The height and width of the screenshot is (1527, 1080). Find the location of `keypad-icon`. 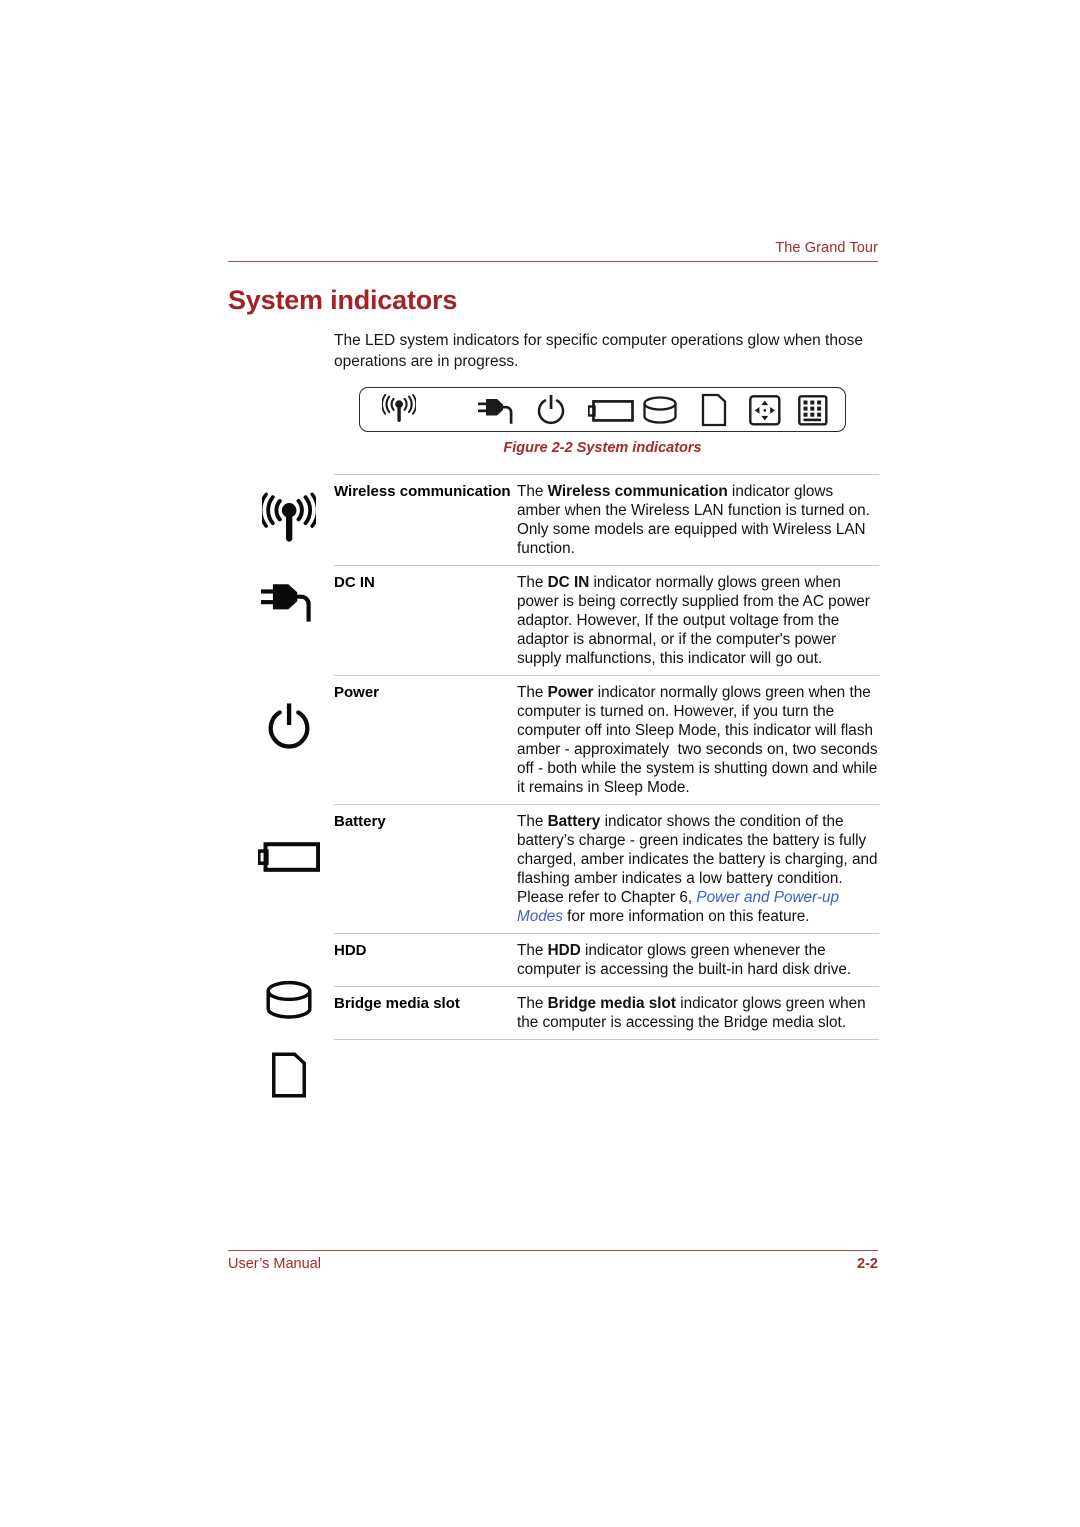

keypad-icon is located at coordinates (813, 410).